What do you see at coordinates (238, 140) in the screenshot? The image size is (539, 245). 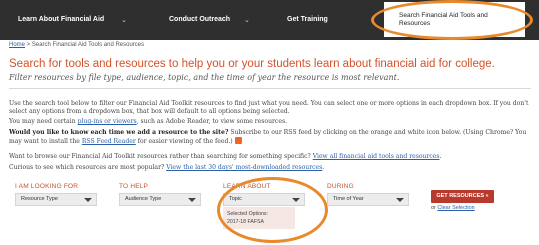 I see `rss-icon` at bounding box center [238, 140].